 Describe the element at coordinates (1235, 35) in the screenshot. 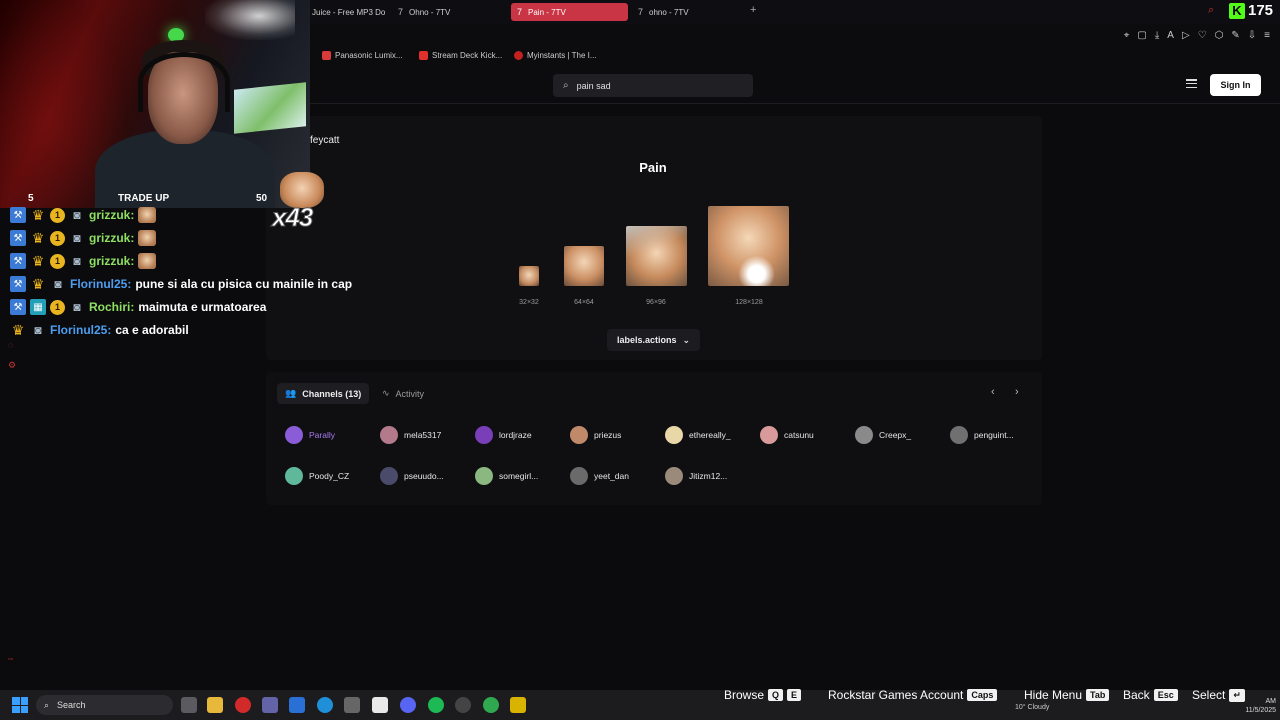

I see `edit-icon: ✎` at that location.